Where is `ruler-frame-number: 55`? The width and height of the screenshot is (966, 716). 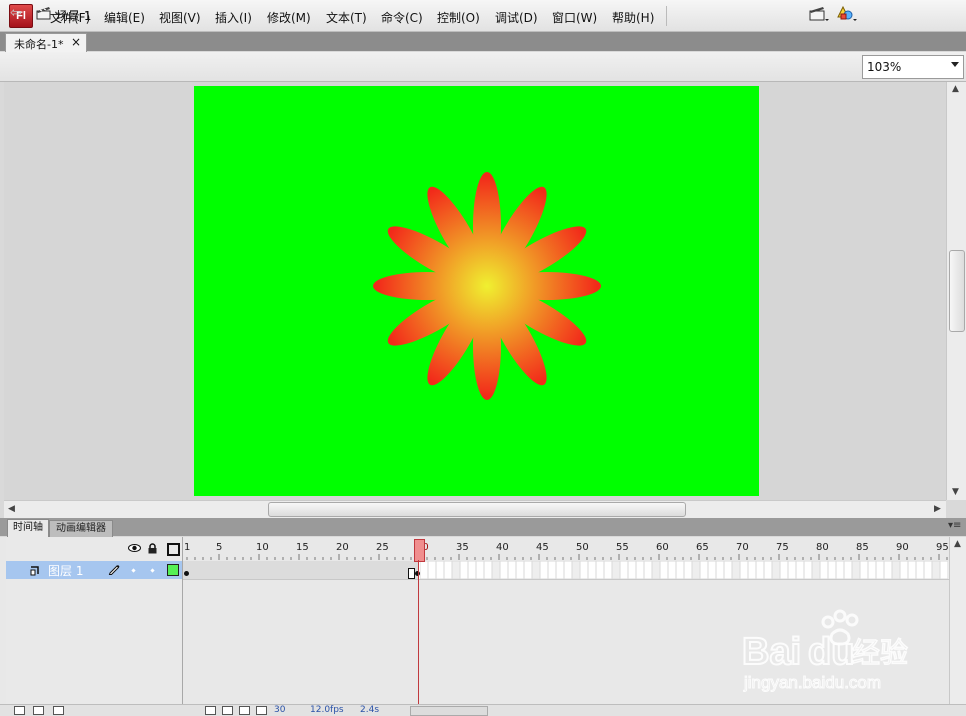 ruler-frame-number: 55 is located at coordinates (622, 547).